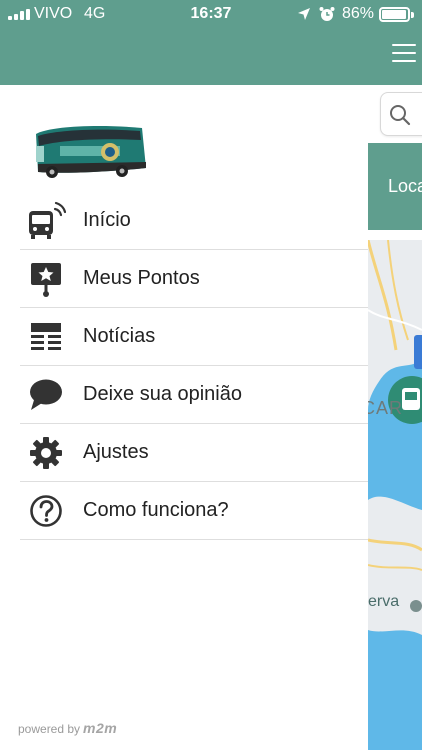 This screenshot has width=422, height=750. I want to click on menu-item-meus-pontos: Meus Pontos, so click(194, 279).